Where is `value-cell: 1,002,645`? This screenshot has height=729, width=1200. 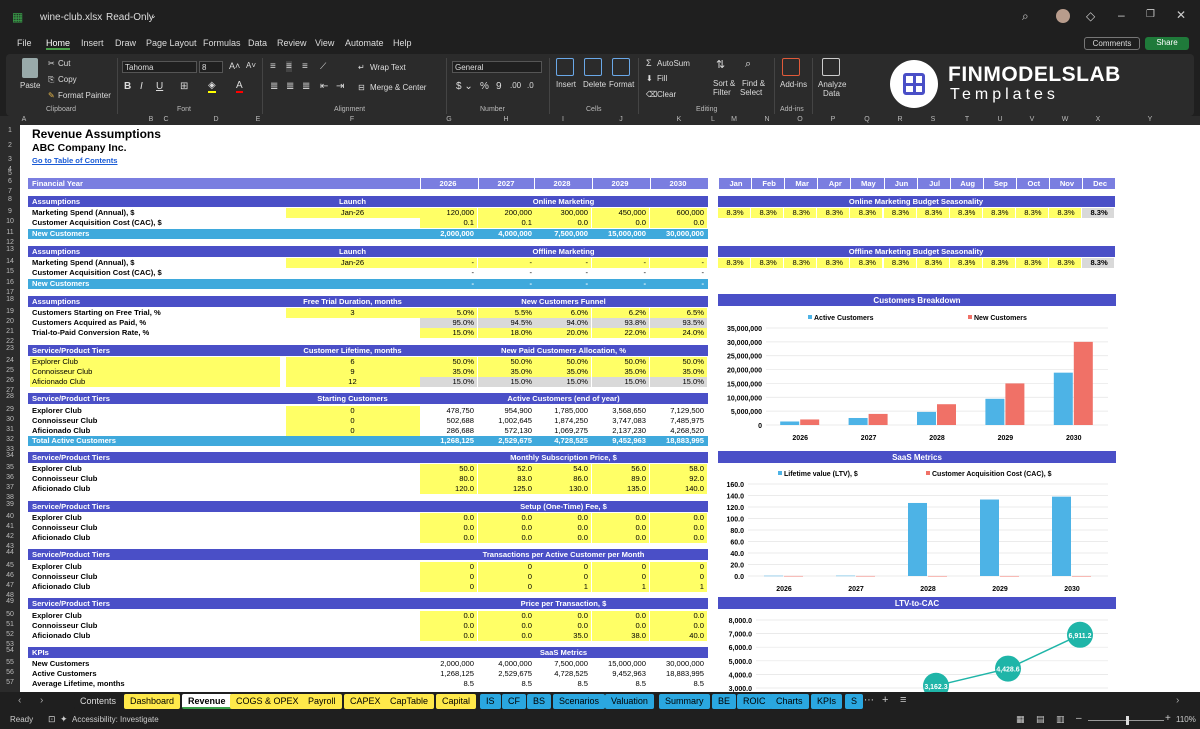 value-cell: 1,002,645 is located at coordinates (506, 421).